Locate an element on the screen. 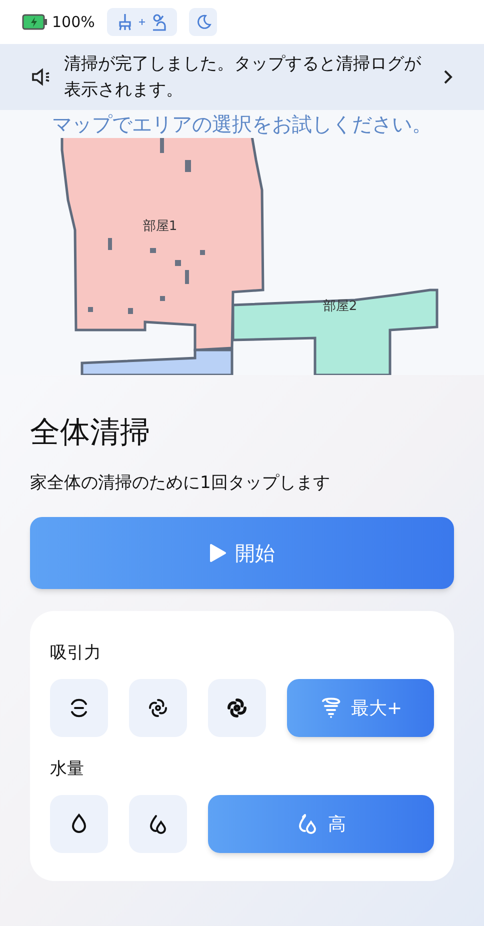  map-hint: マップでエリアの選択をお試しください。 is located at coordinates (242, 124).